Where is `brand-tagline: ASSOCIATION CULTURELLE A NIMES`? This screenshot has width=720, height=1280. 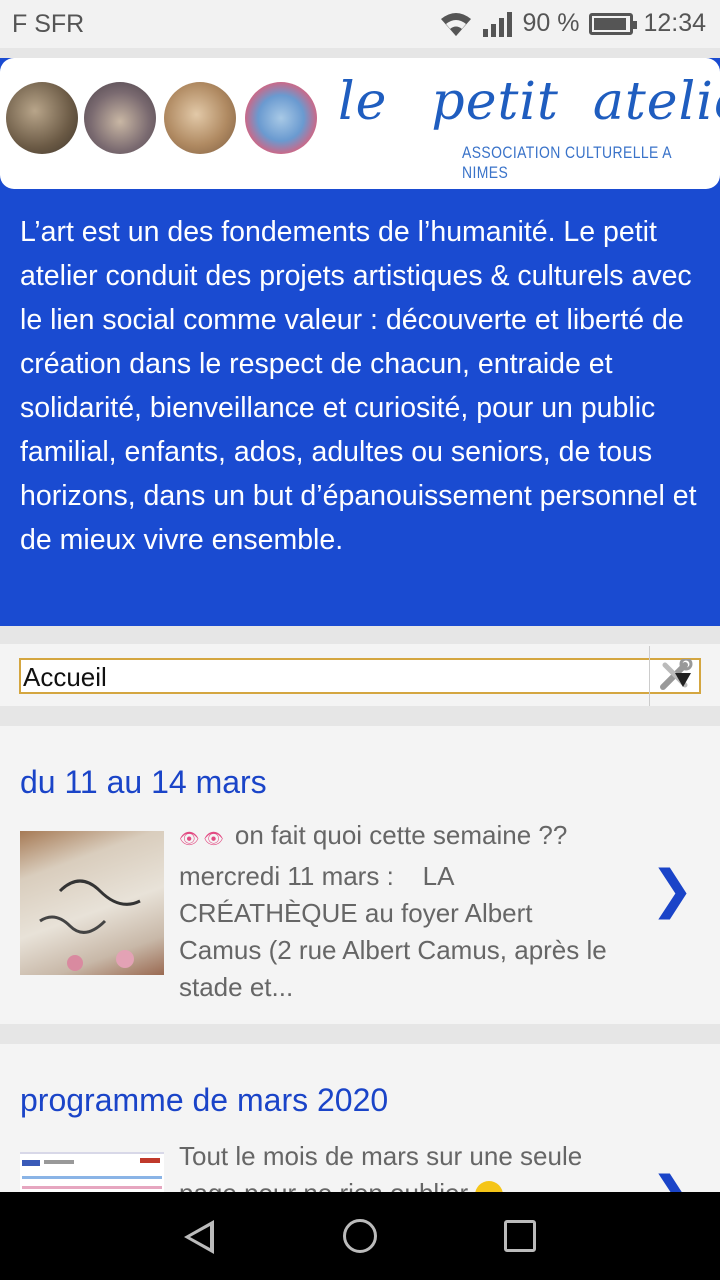 brand-tagline: ASSOCIATION CULTURELLE A NIMES is located at coordinates (567, 162).